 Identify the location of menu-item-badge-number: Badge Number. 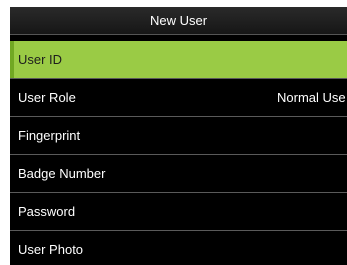
(178, 174).